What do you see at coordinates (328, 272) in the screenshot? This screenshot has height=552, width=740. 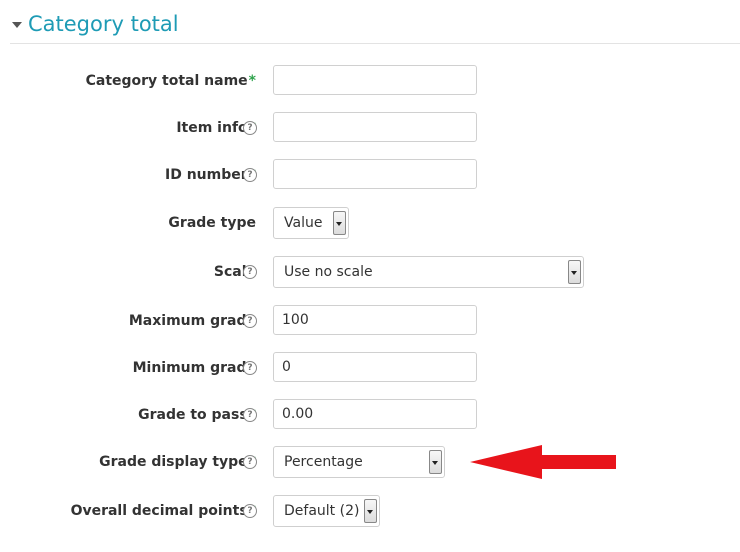 I see `selected-value: Use no scale` at bounding box center [328, 272].